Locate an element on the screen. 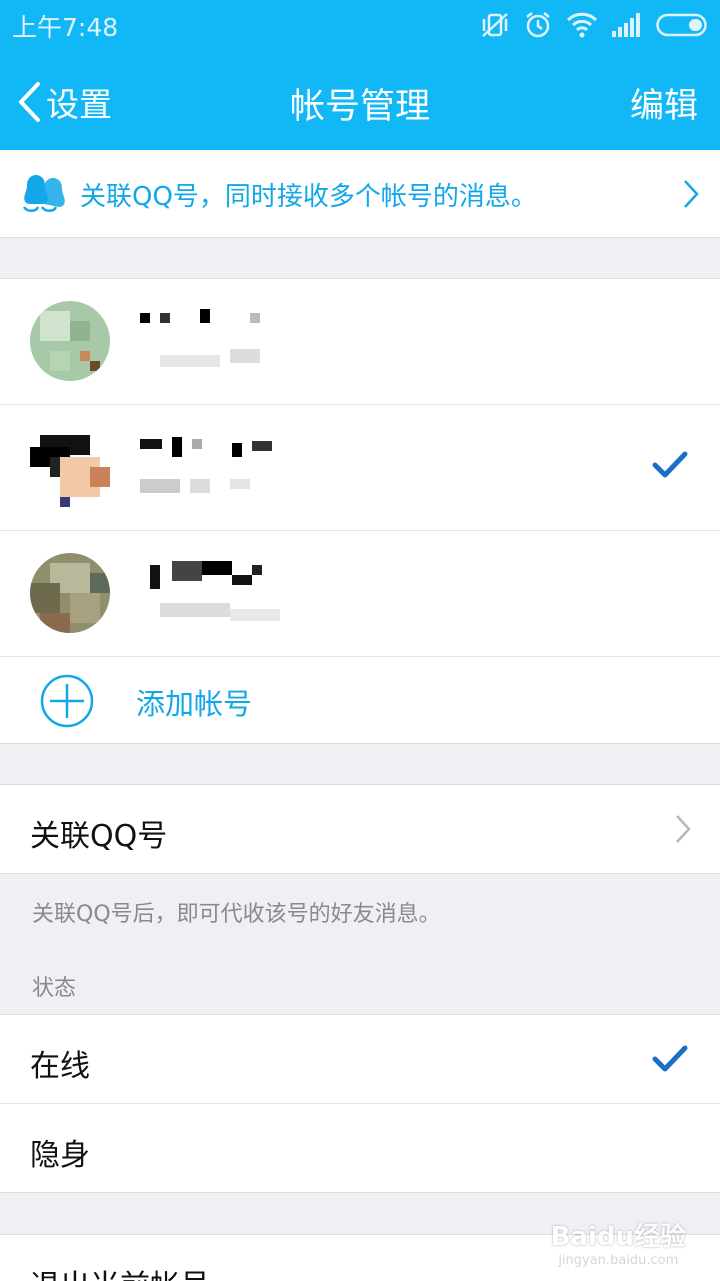  status-option-label: 隐身 is located at coordinates (60, 1155).